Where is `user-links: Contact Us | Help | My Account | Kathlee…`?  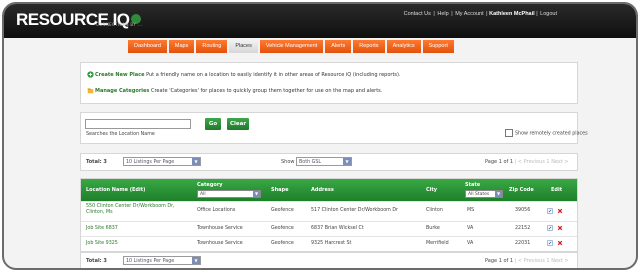 user-links: Contact Us | Help | My Account | Kathlee… is located at coordinates (480, 14).